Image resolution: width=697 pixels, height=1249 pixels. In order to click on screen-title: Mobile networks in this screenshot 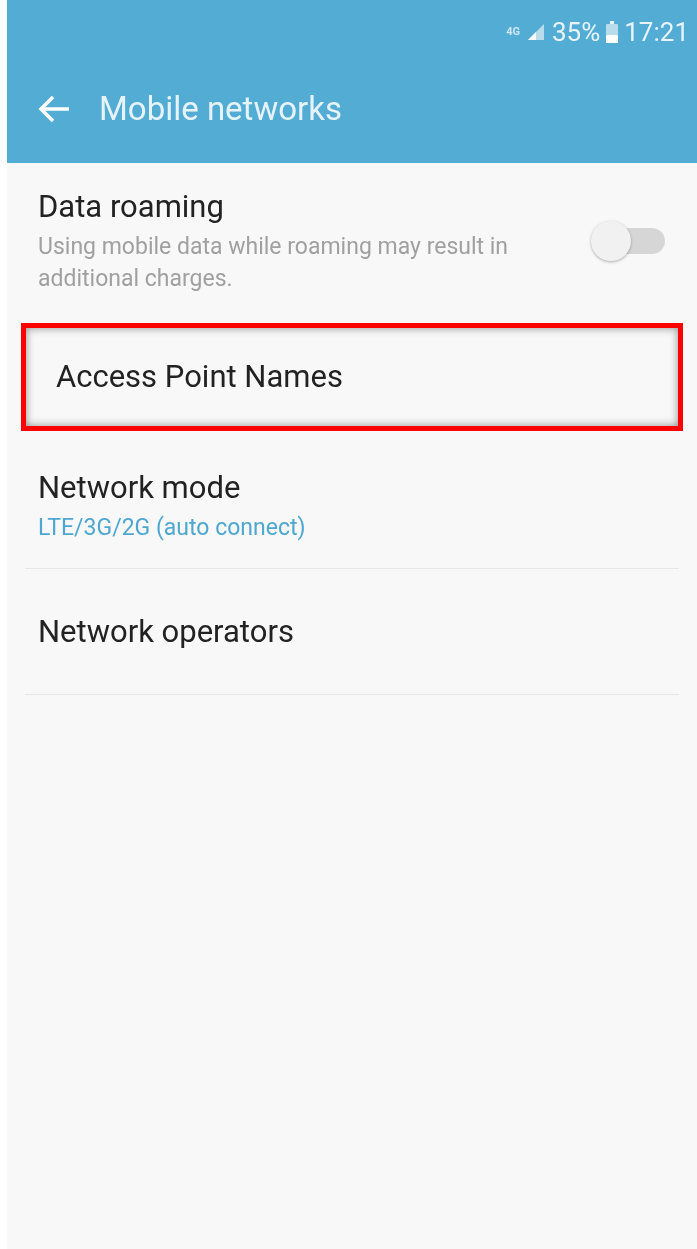, I will do `click(220, 108)`.